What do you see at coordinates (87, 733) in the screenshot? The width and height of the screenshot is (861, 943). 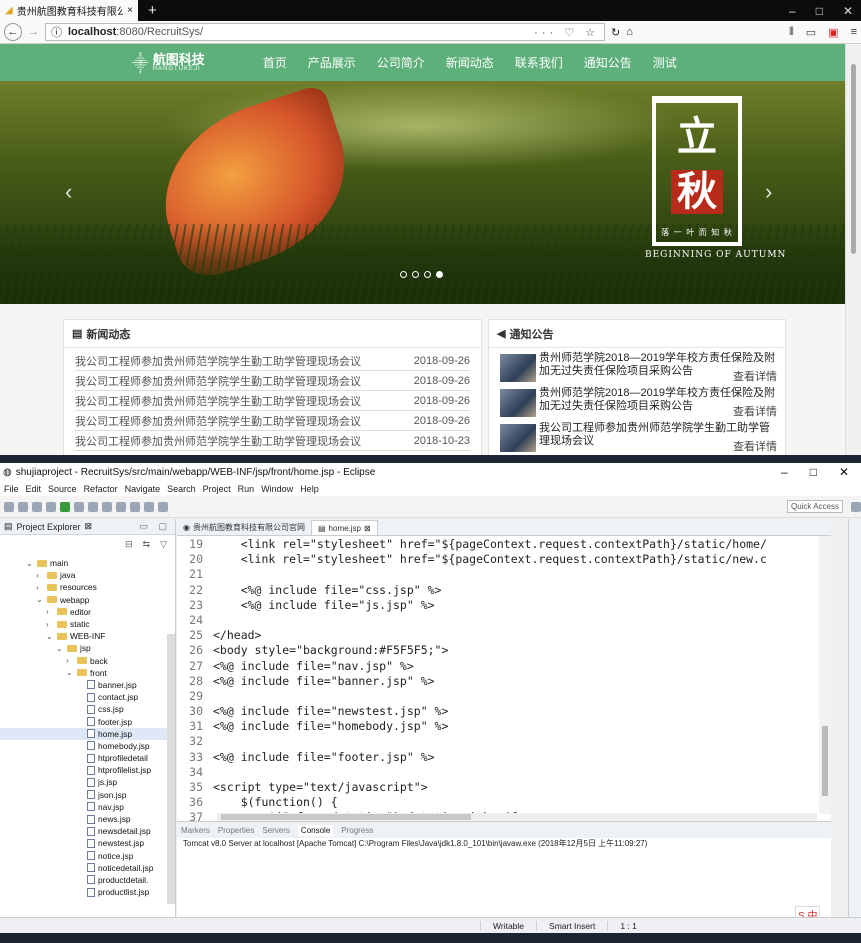 I see `tree-file: home.jsp` at bounding box center [87, 733].